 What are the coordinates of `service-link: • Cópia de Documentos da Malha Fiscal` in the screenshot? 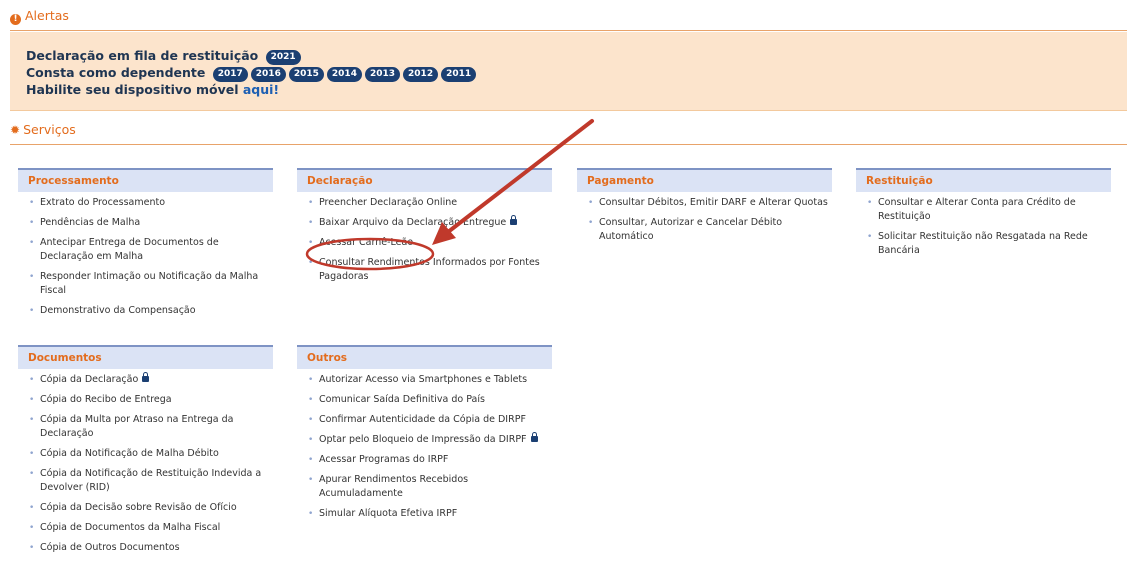 It's located at (145, 528).